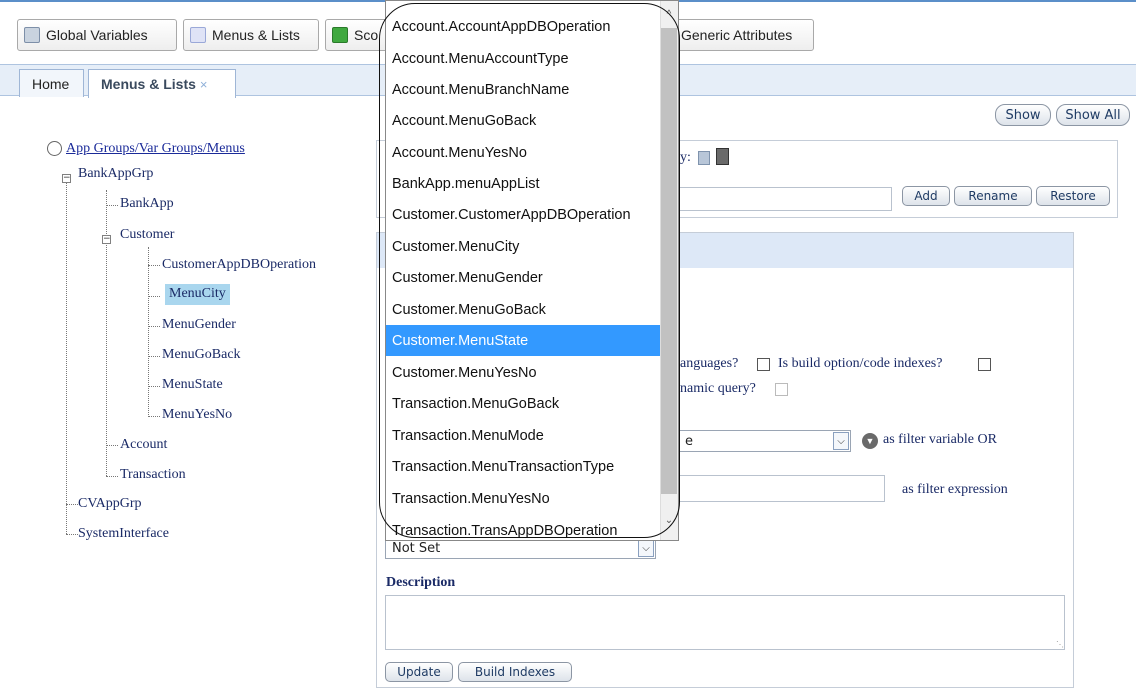  Describe the element at coordinates (669, 261) in the screenshot. I see `dropdown-scrollbar-thumb` at that location.